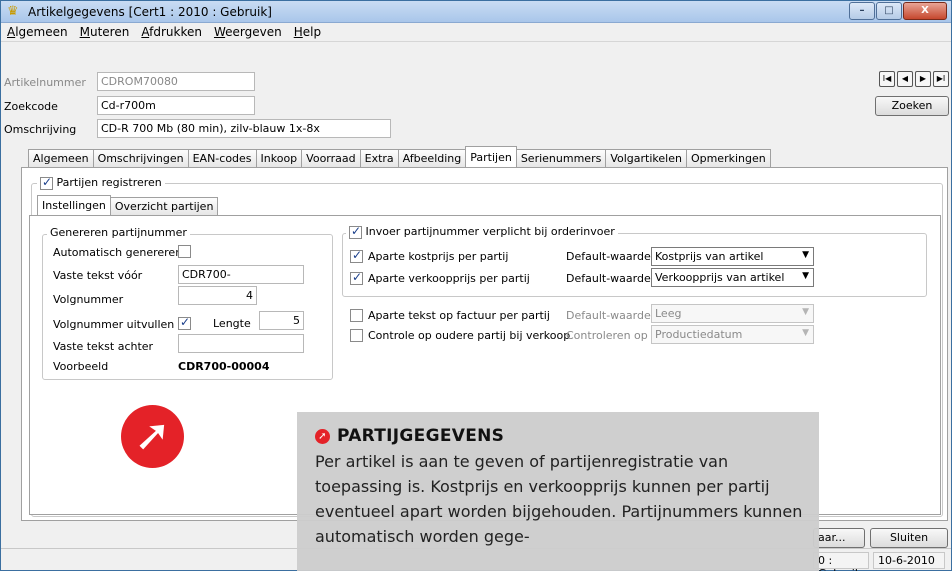 The width and height of the screenshot is (952, 571). I want to click on status-mode: 0 : Gebruik, so click(841, 561).